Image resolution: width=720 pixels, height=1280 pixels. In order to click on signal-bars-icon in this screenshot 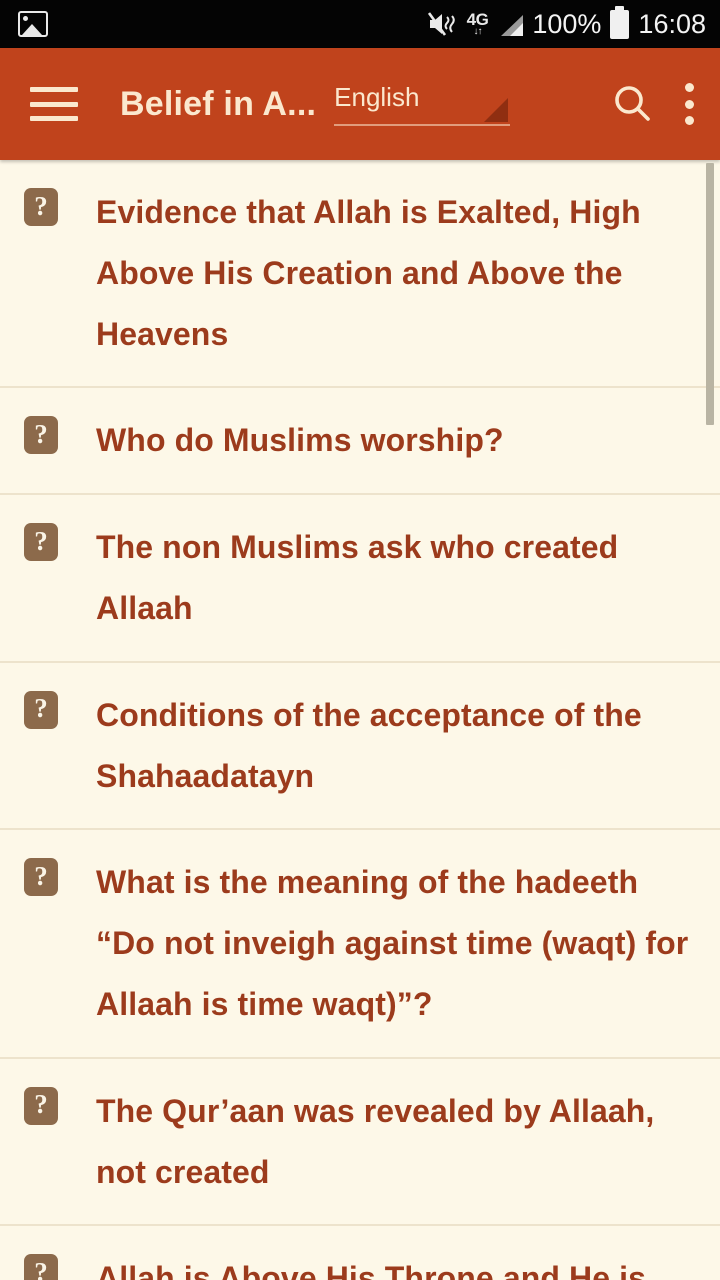, I will do `click(510, 24)`.